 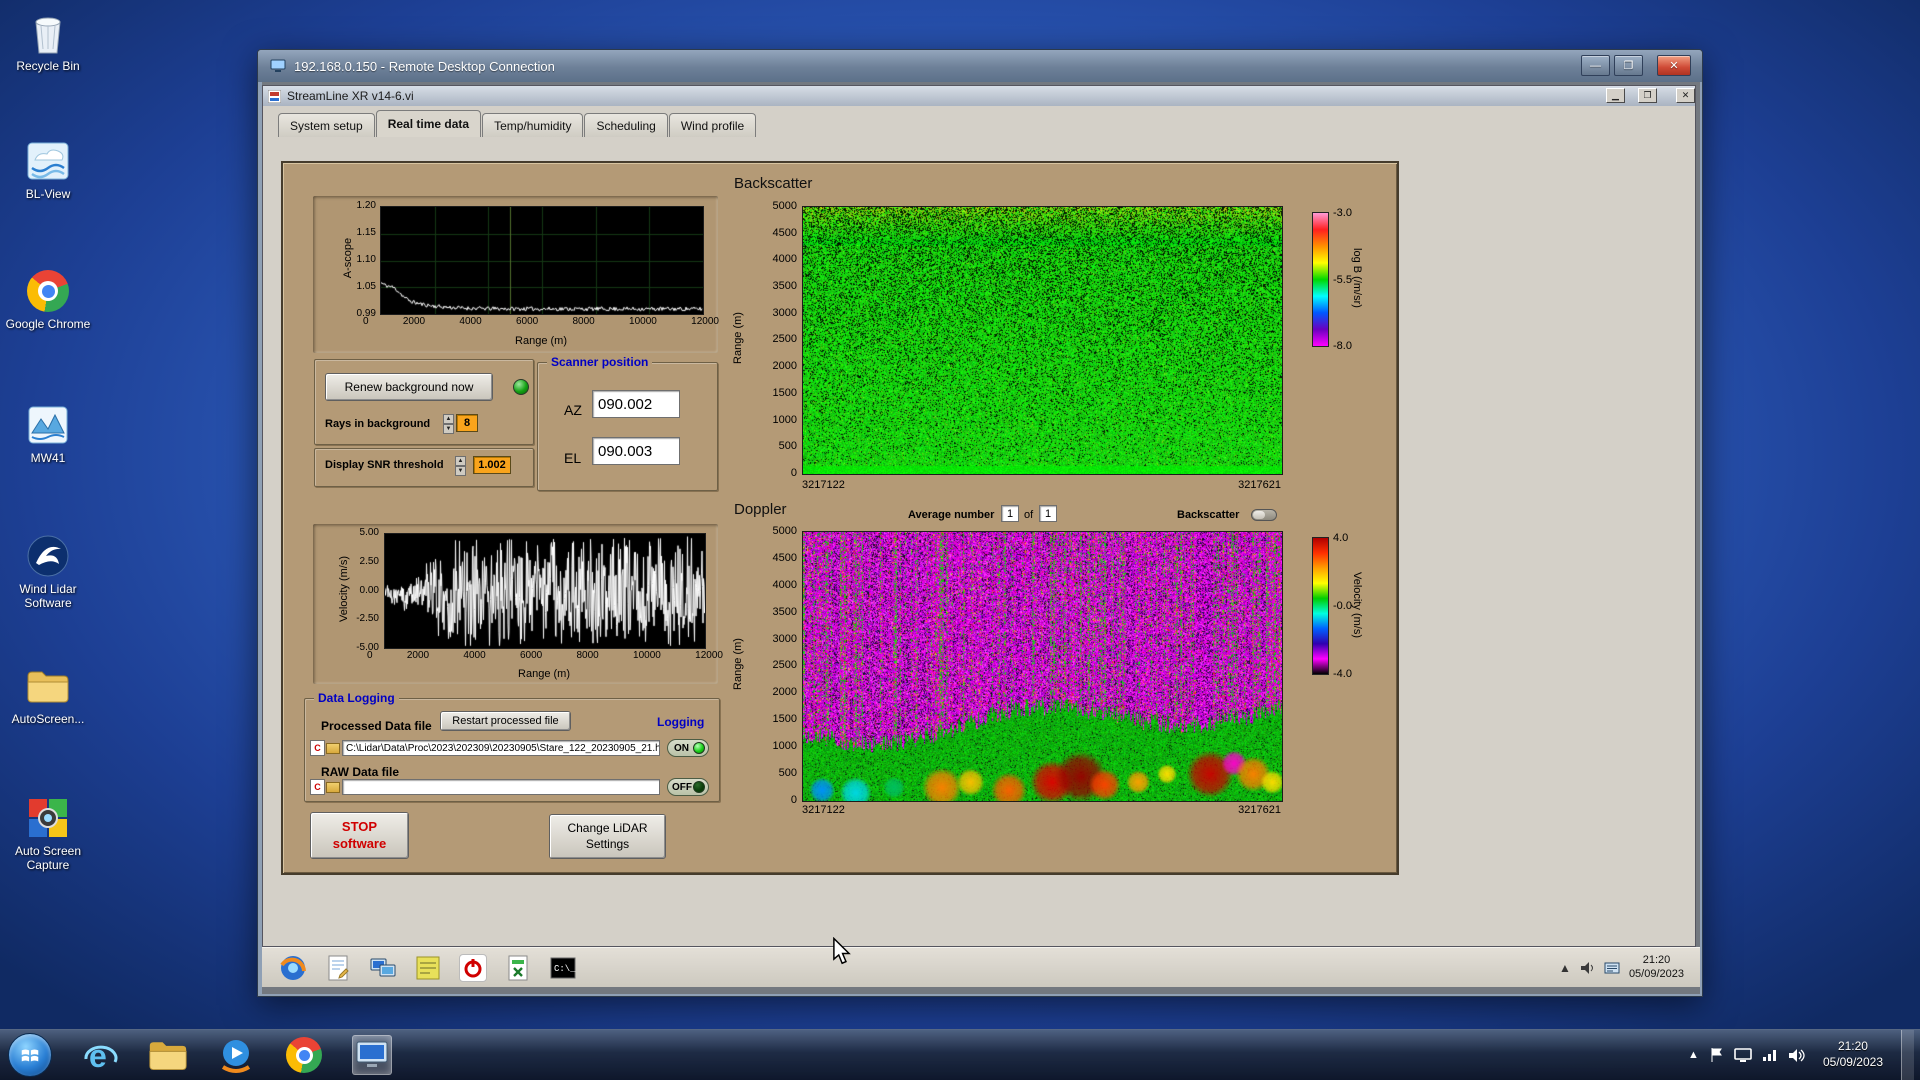 What do you see at coordinates (784, 392) in the screenshot?
I see `tick-label: 1500` at bounding box center [784, 392].